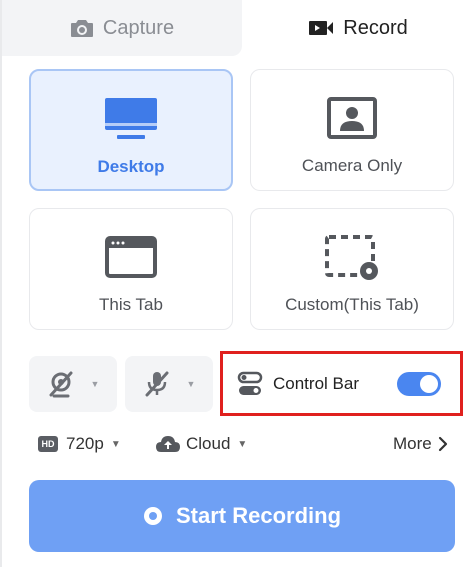  What do you see at coordinates (82, 28) in the screenshot?
I see `camera-icon` at bounding box center [82, 28].